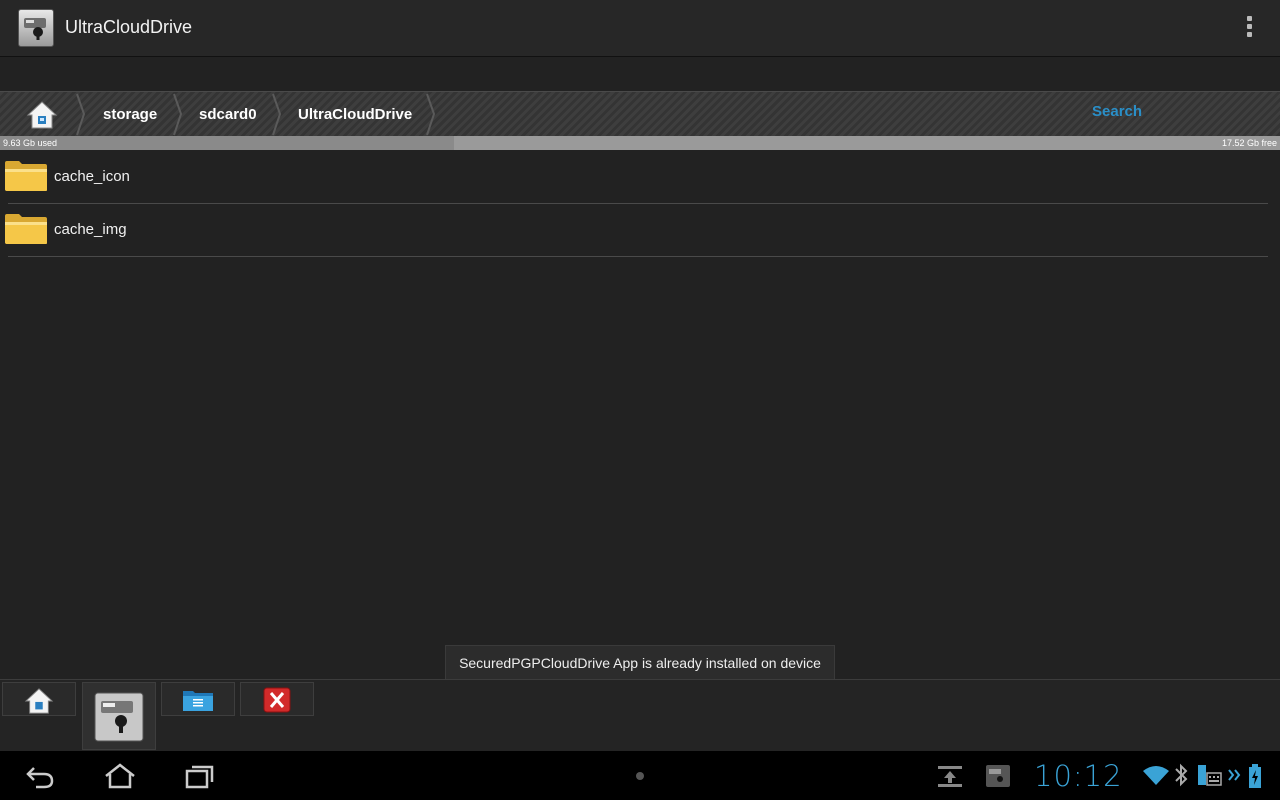 The image size is (1280, 800). Describe the element at coordinates (228, 114) in the screenshot. I see `breadcrumb-item-sdcard0: sdcard0` at that location.